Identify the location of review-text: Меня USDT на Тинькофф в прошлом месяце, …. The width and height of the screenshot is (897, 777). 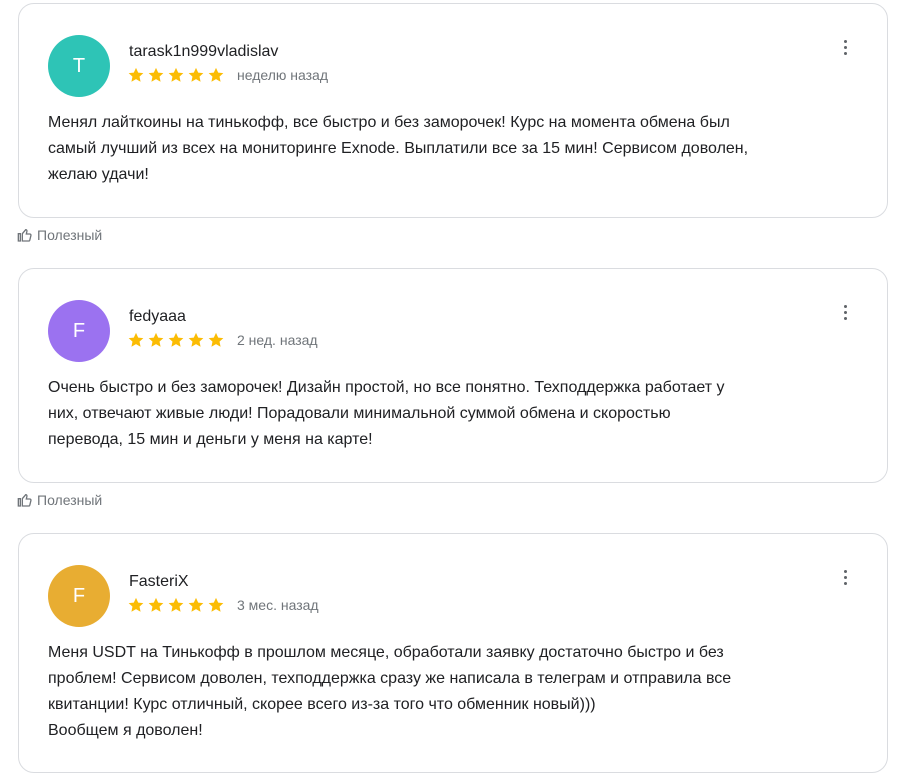
(390, 691).